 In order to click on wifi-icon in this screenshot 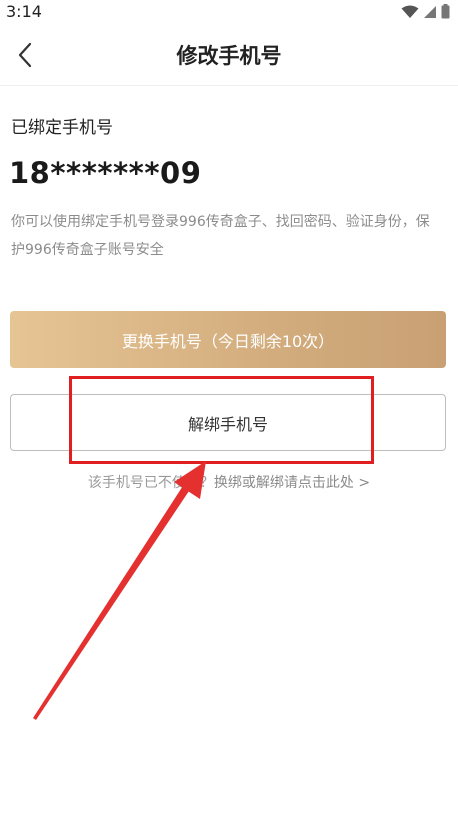, I will do `click(410, 11)`.